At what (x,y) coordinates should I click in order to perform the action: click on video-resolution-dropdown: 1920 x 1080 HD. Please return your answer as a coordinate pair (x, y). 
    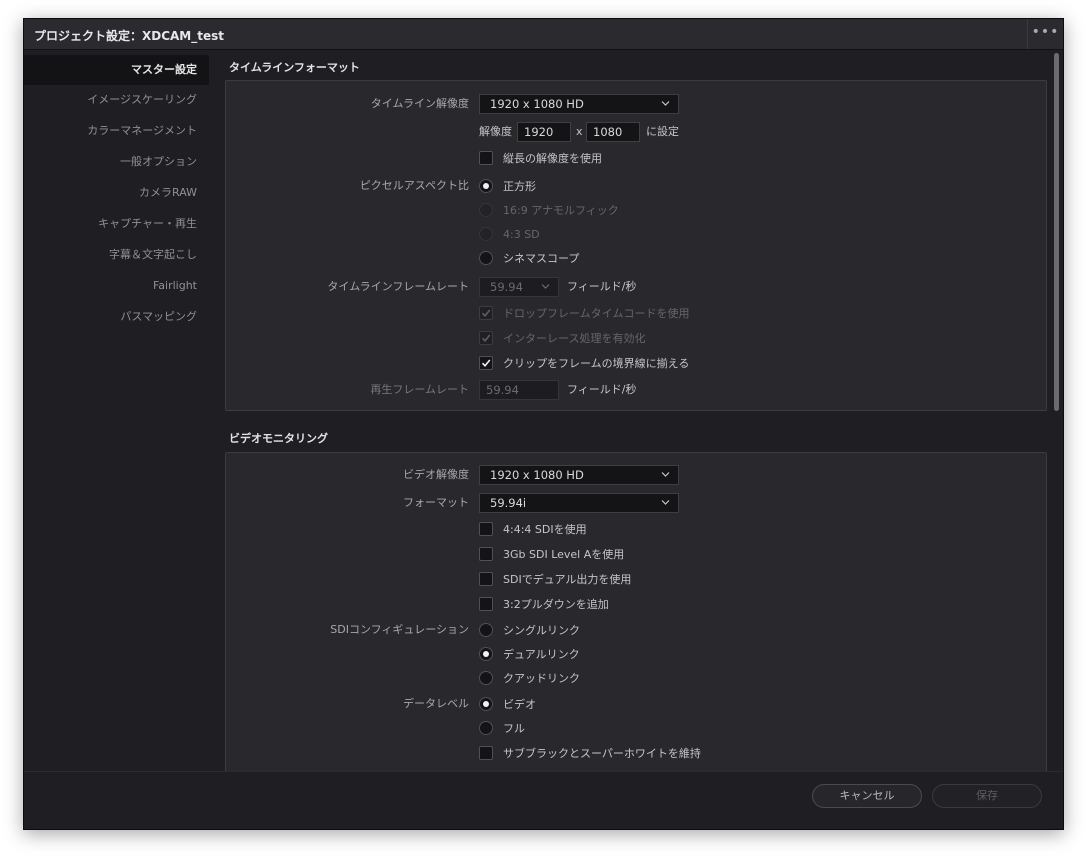
    Looking at the image, I should click on (579, 475).